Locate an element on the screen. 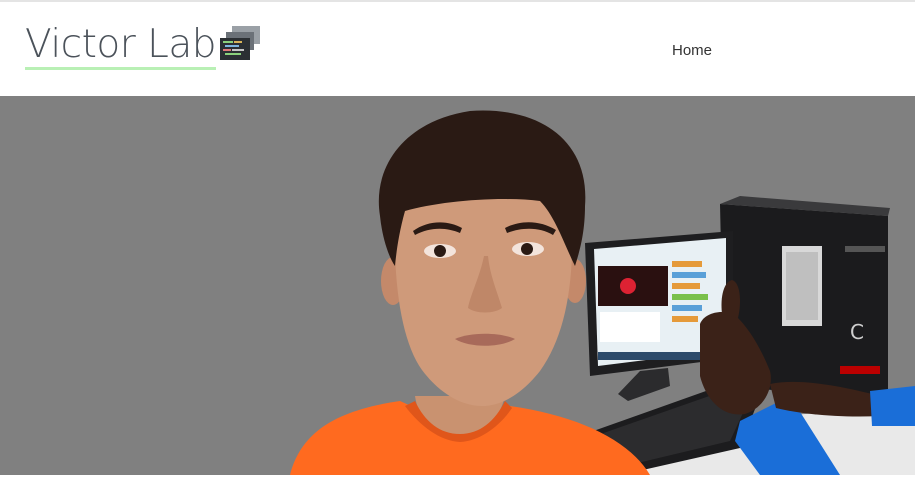  site-title: Victor Lab is located at coordinates (121, 46).